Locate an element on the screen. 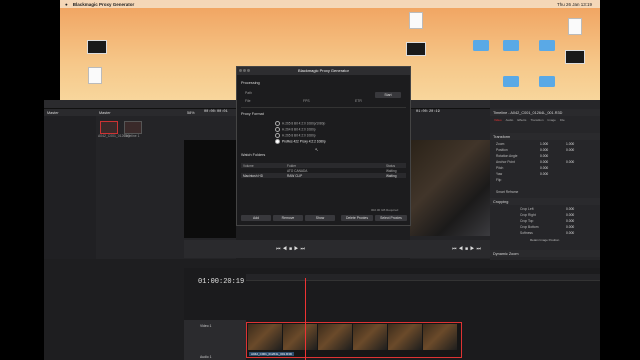 Image resolution: width=640 pixels, height=360 pixels. document-icon is located at coordinates (416, 20).